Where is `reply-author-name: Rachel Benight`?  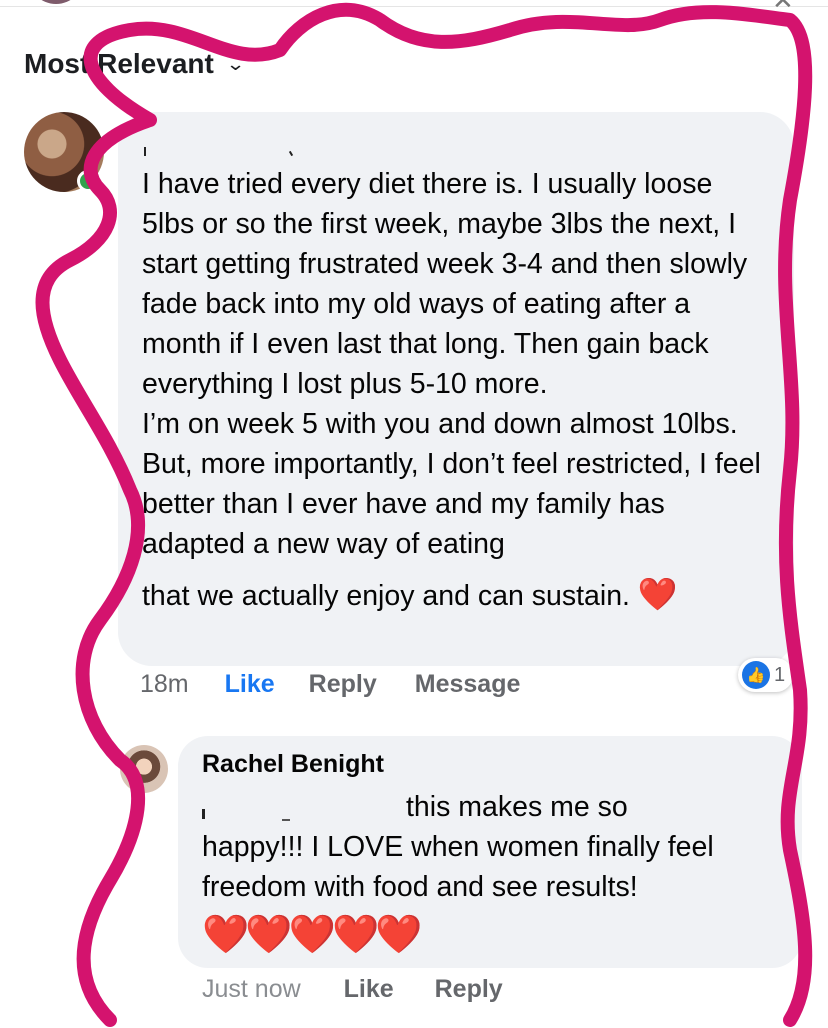
reply-author-name: Rachel Benight is located at coordinates (490, 764).